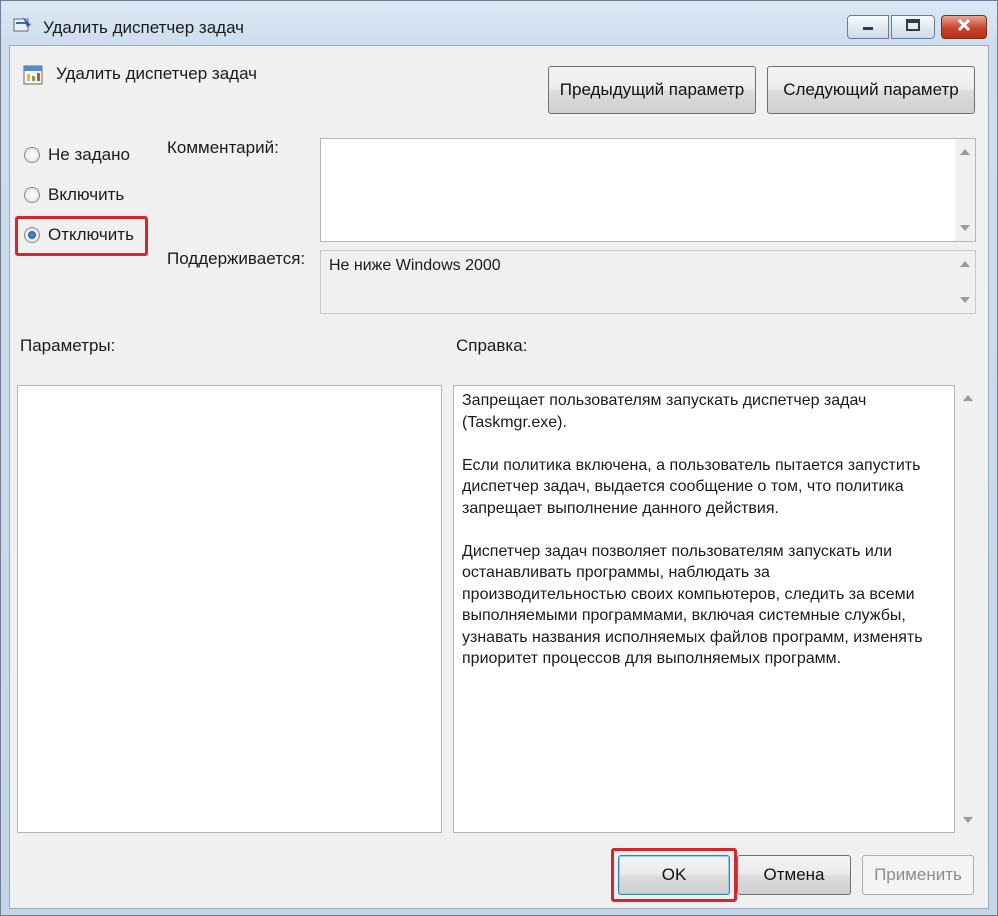  What do you see at coordinates (648, 190) in the screenshot?
I see `comment-textarea` at bounding box center [648, 190].